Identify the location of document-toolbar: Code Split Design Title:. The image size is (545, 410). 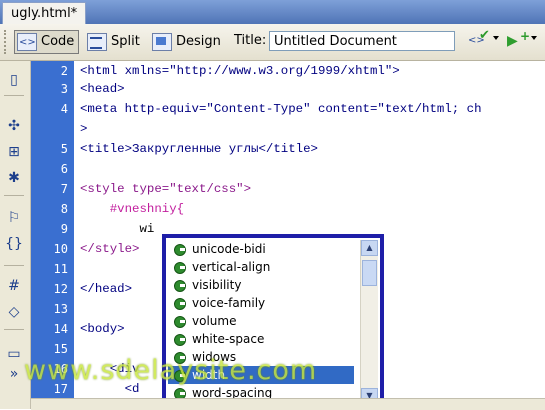
(272, 42).